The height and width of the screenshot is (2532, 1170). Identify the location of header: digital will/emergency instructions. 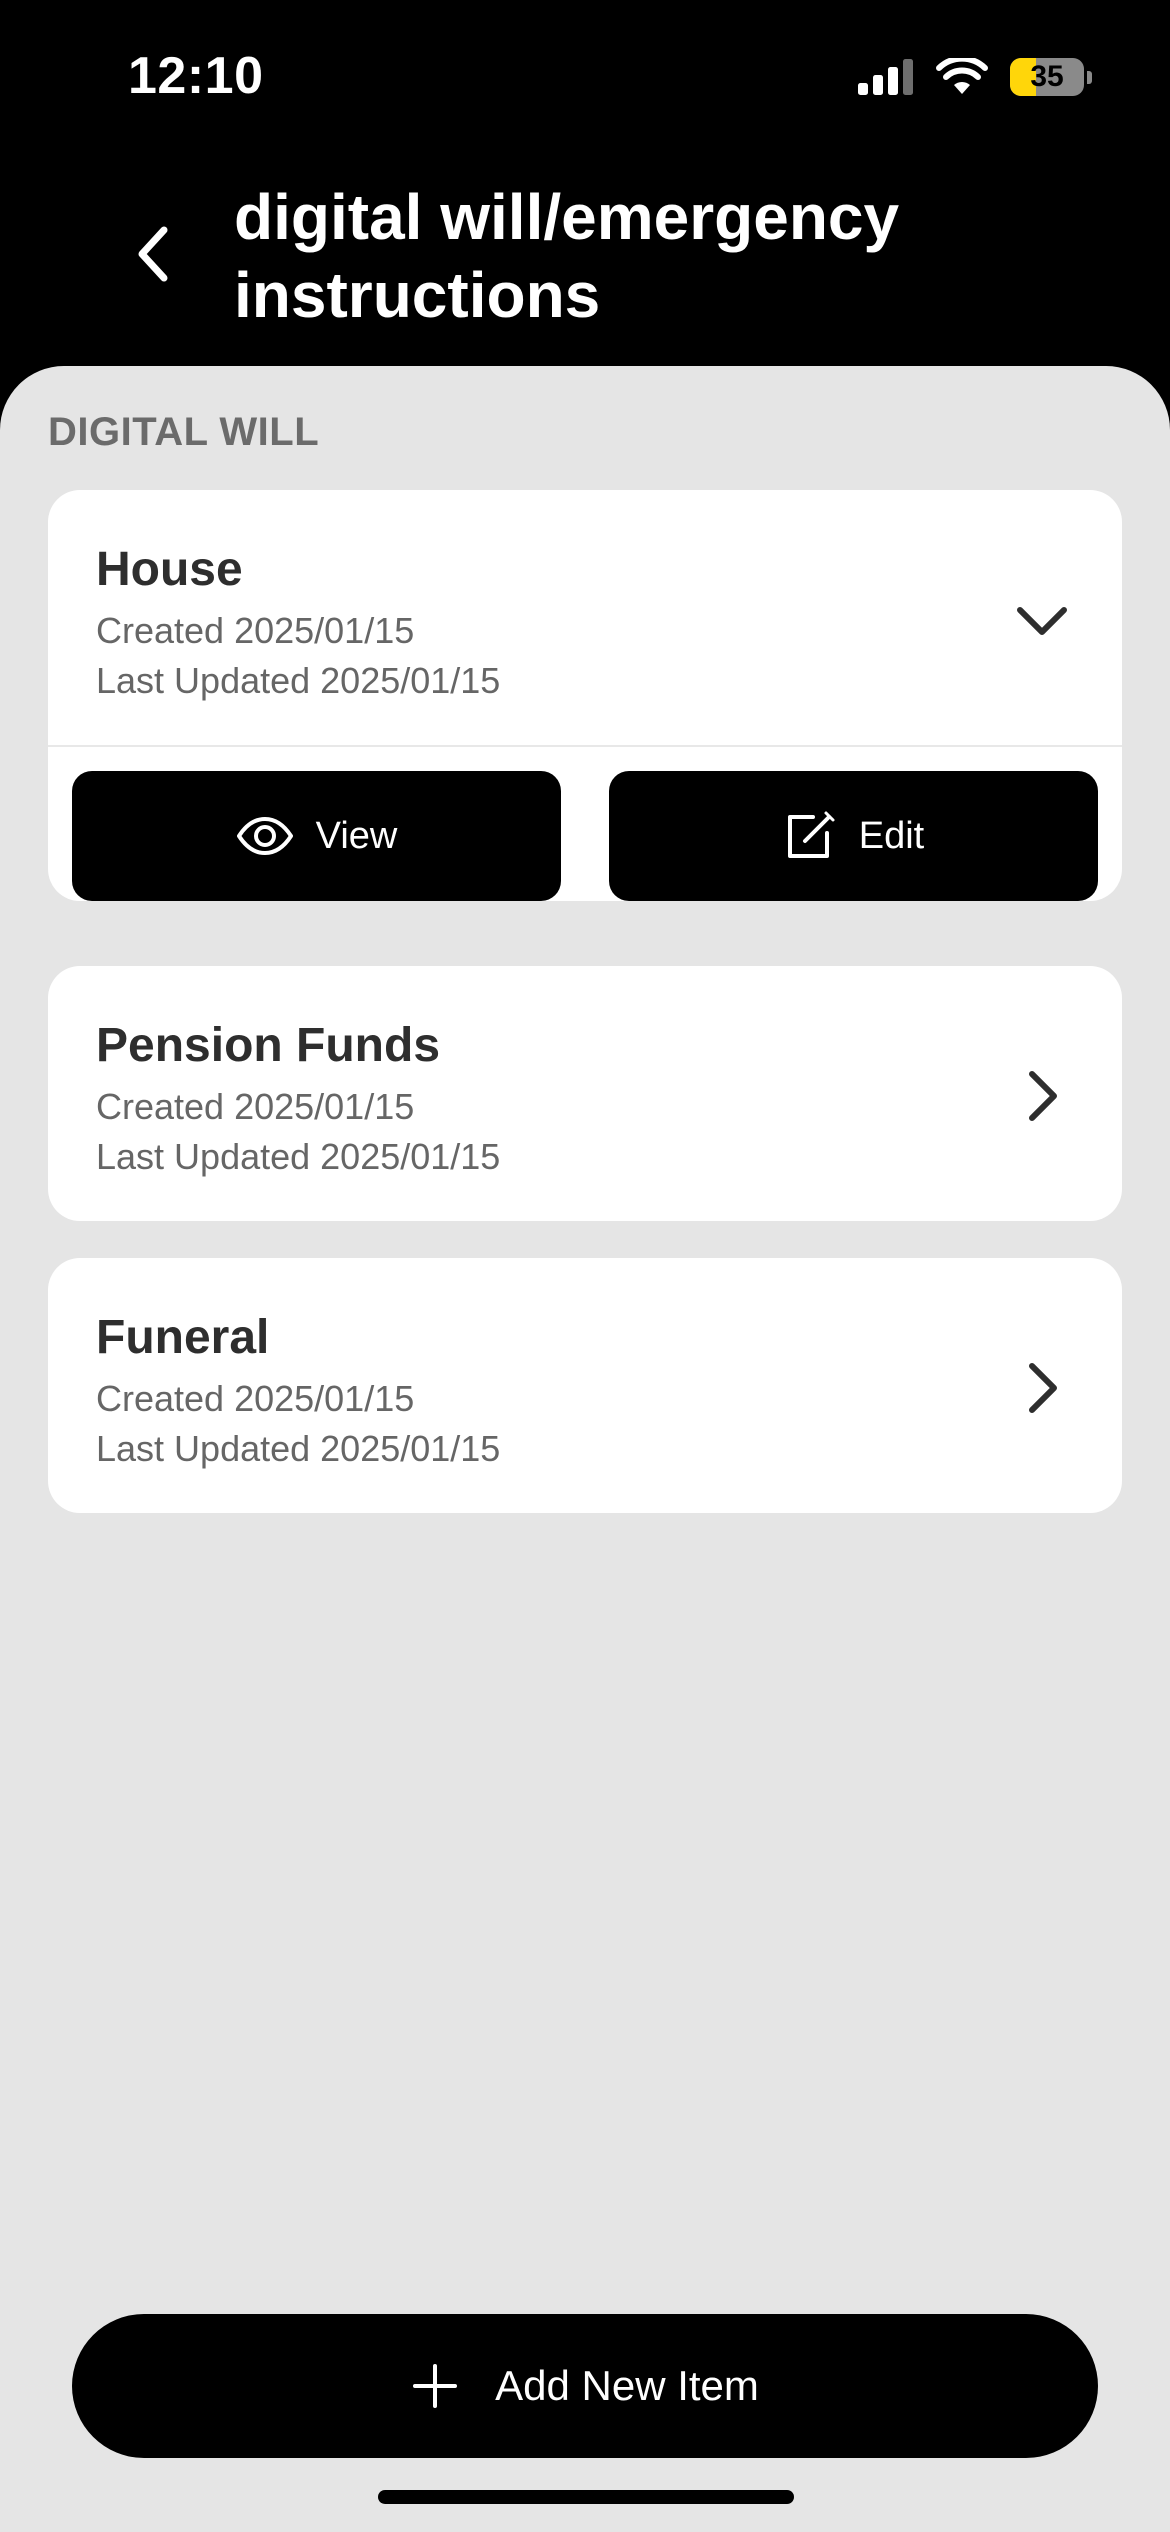
(585, 260).